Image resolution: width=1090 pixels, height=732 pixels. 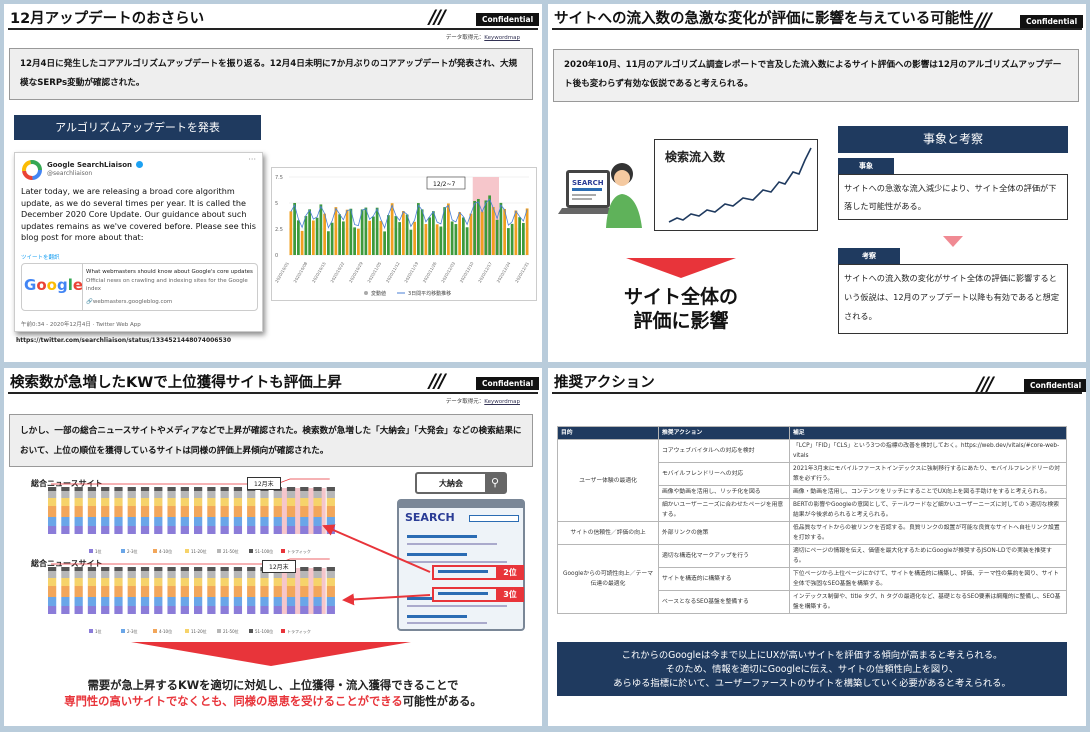 I want to click on result-line, so click(x=584, y=195).